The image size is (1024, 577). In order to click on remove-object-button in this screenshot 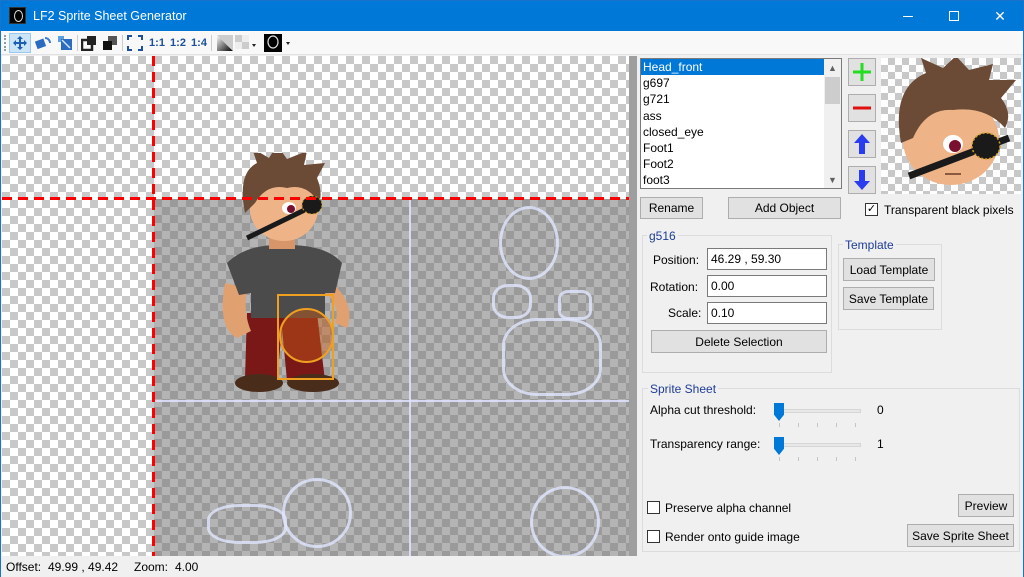, I will do `click(862, 108)`.